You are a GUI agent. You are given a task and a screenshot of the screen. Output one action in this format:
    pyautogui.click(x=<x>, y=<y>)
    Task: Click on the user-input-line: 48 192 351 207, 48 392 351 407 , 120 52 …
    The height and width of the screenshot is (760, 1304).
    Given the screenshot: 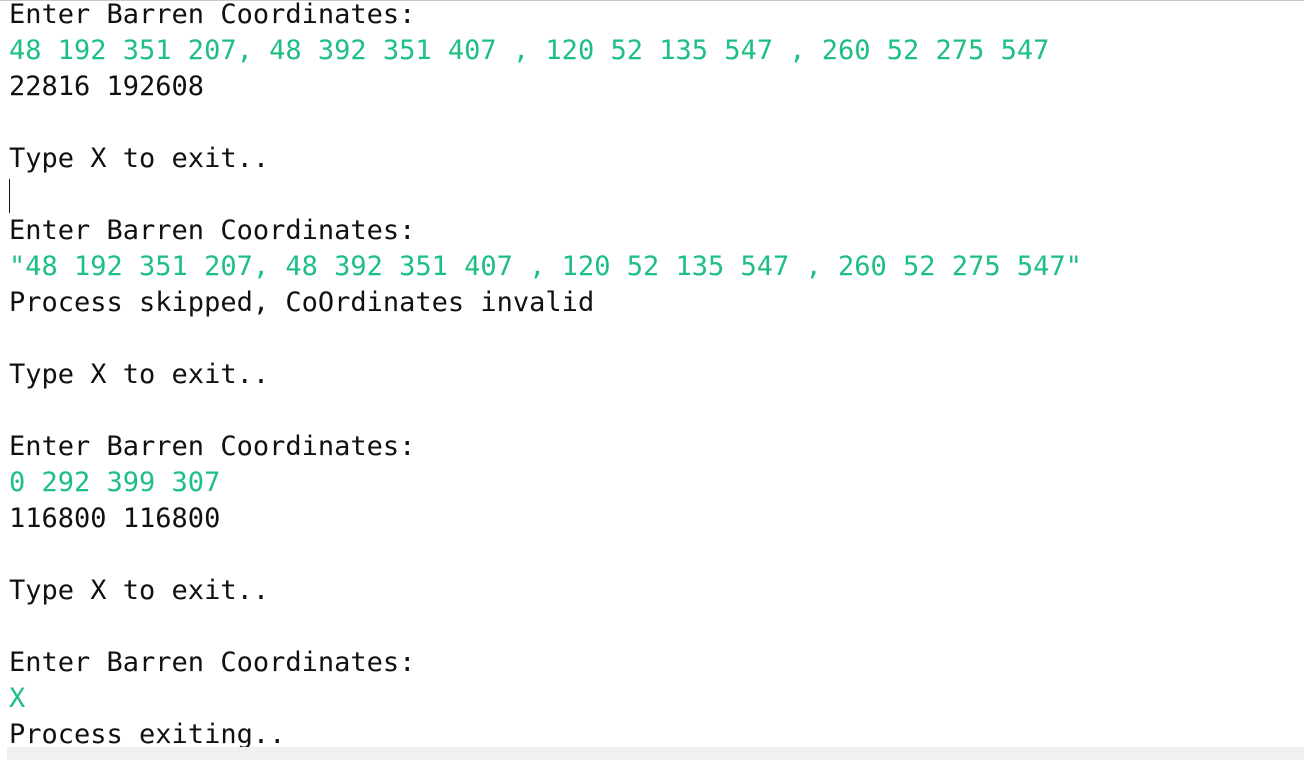 What is the action you would take?
    pyautogui.click(x=529, y=50)
    